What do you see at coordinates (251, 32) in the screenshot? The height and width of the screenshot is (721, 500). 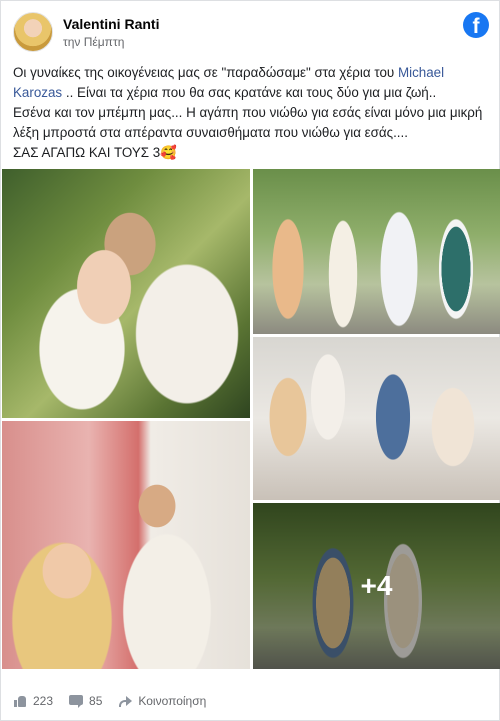 I see `post-header: Valentini Ranti την Πέμπτη f` at bounding box center [251, 32].